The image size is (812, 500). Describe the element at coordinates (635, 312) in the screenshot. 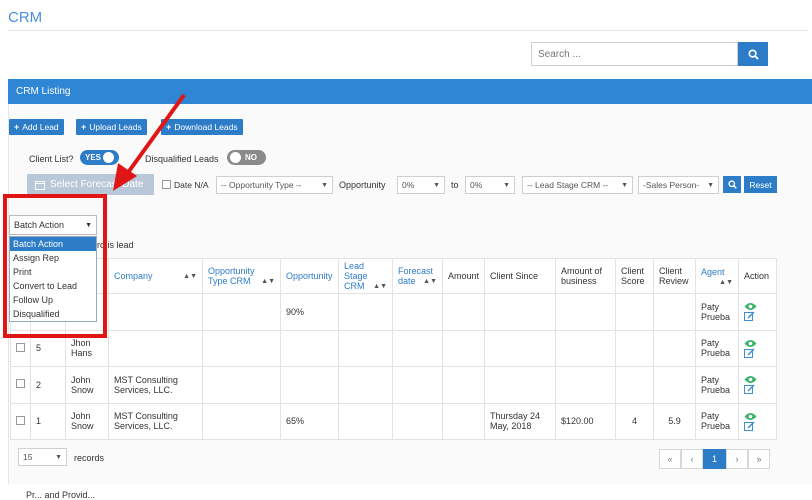

I see `client-score-cell` at that location.